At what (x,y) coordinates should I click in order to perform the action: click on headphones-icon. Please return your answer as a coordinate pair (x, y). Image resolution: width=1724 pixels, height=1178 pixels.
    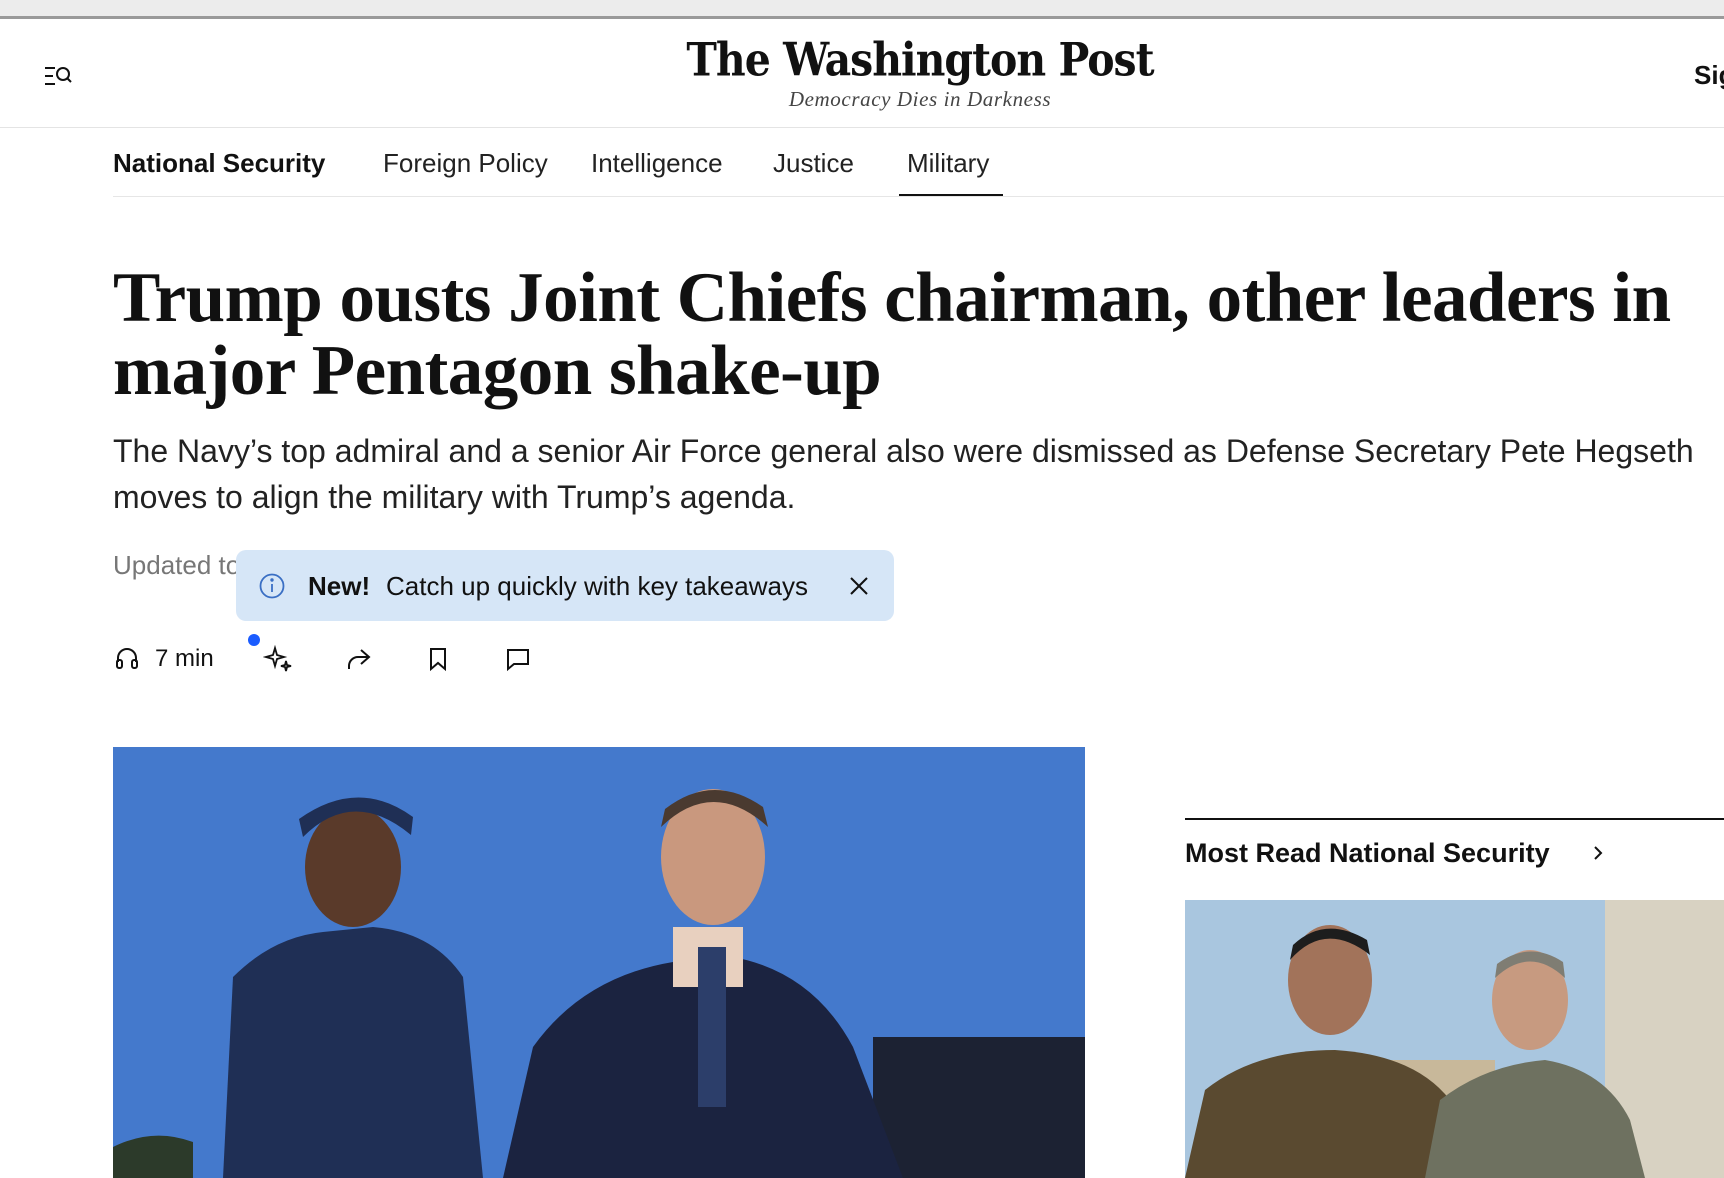
    Looking at the image, I should click on (127, 658).